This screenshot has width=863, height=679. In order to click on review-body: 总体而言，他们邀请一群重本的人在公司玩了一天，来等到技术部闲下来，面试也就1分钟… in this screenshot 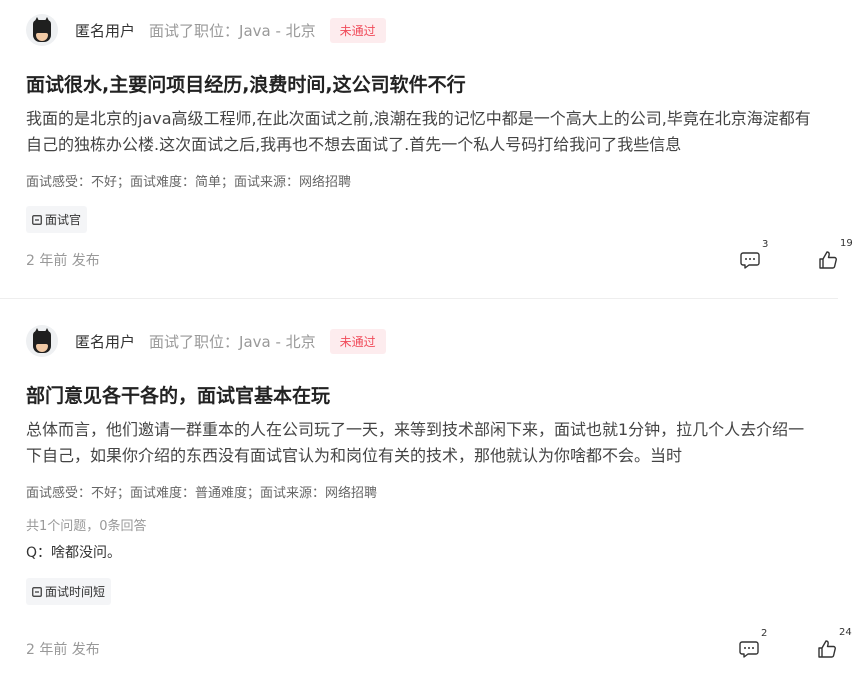, I will do `click(431, 443)`.